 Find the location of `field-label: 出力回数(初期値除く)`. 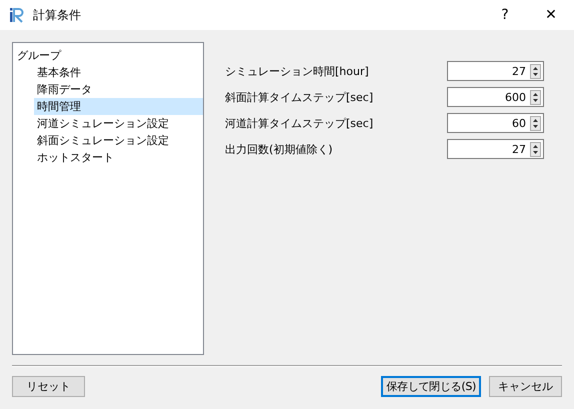

field-label: 出力回数(初期値除く) is located at coordinates (279, 149).